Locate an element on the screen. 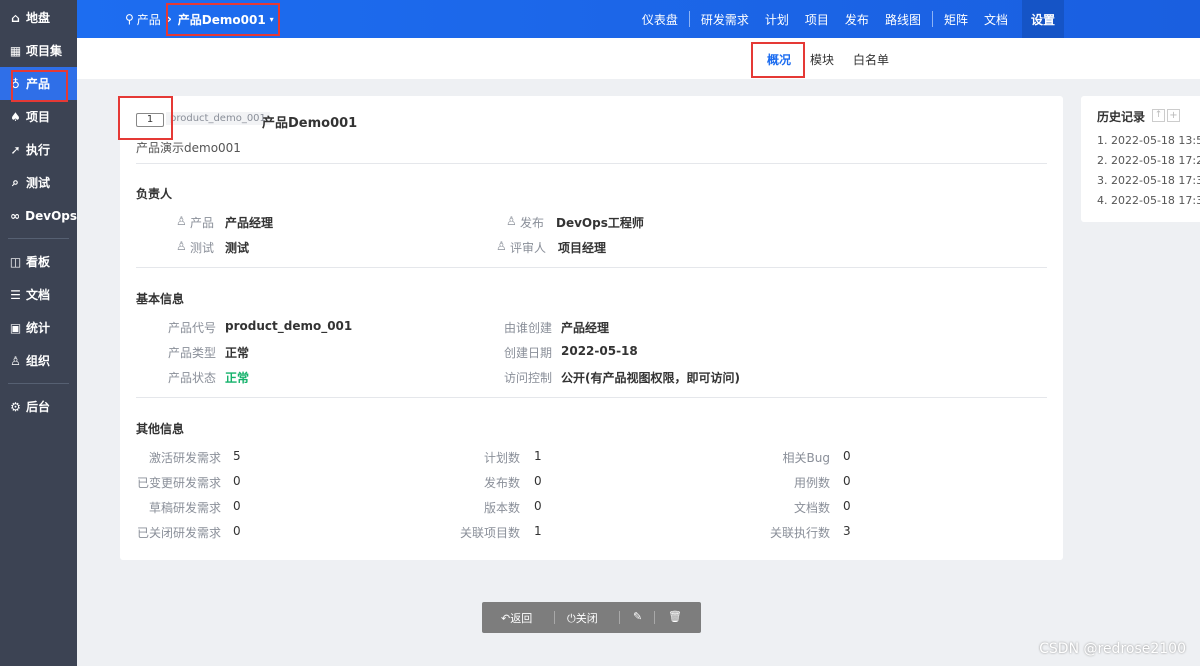 The width and height of the screenshot is (1200, 666). sidebar-item-label: 地盘 is located at coordinates (38, 18).